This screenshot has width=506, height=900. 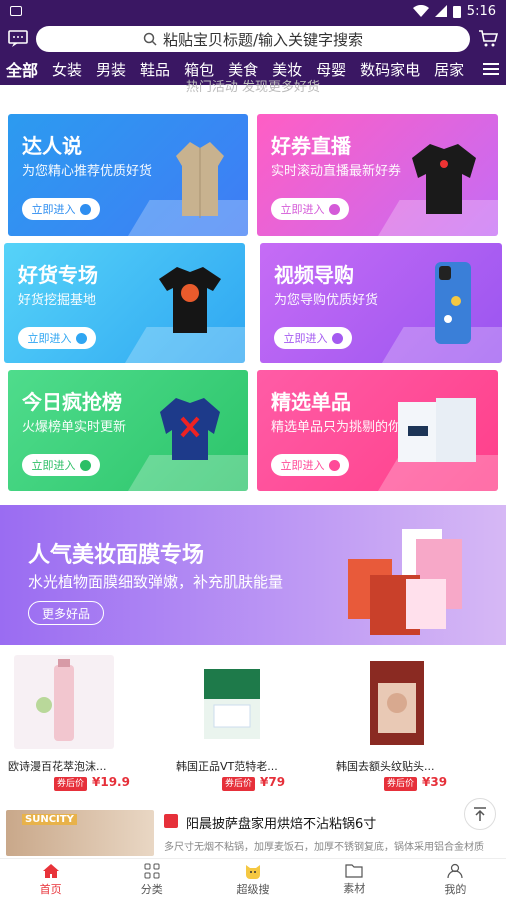 I want to click on battery-icon, so click(x=456, y=11).